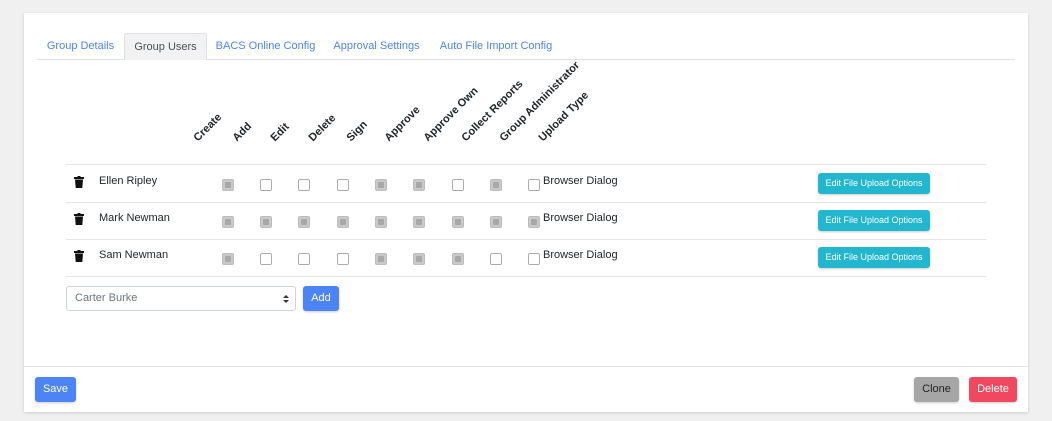 The image size is (1052, 421). I want to click on column-header-sign: Sign, so click(357, 131).